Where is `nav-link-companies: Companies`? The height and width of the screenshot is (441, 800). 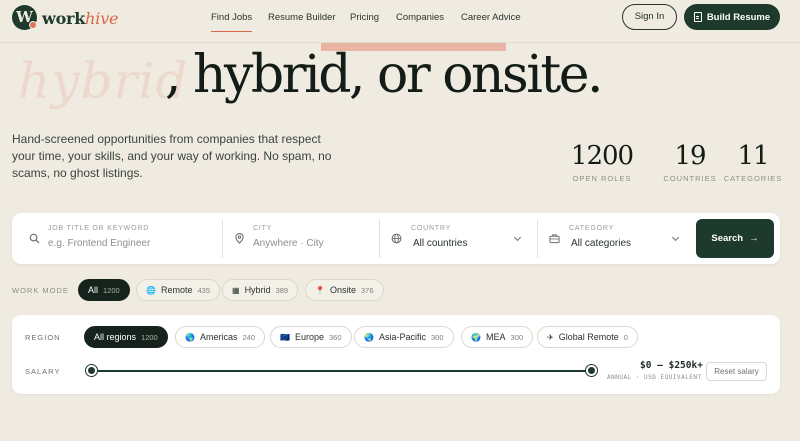
nav-link-companies: Companies is located at coordinates (420, 17).